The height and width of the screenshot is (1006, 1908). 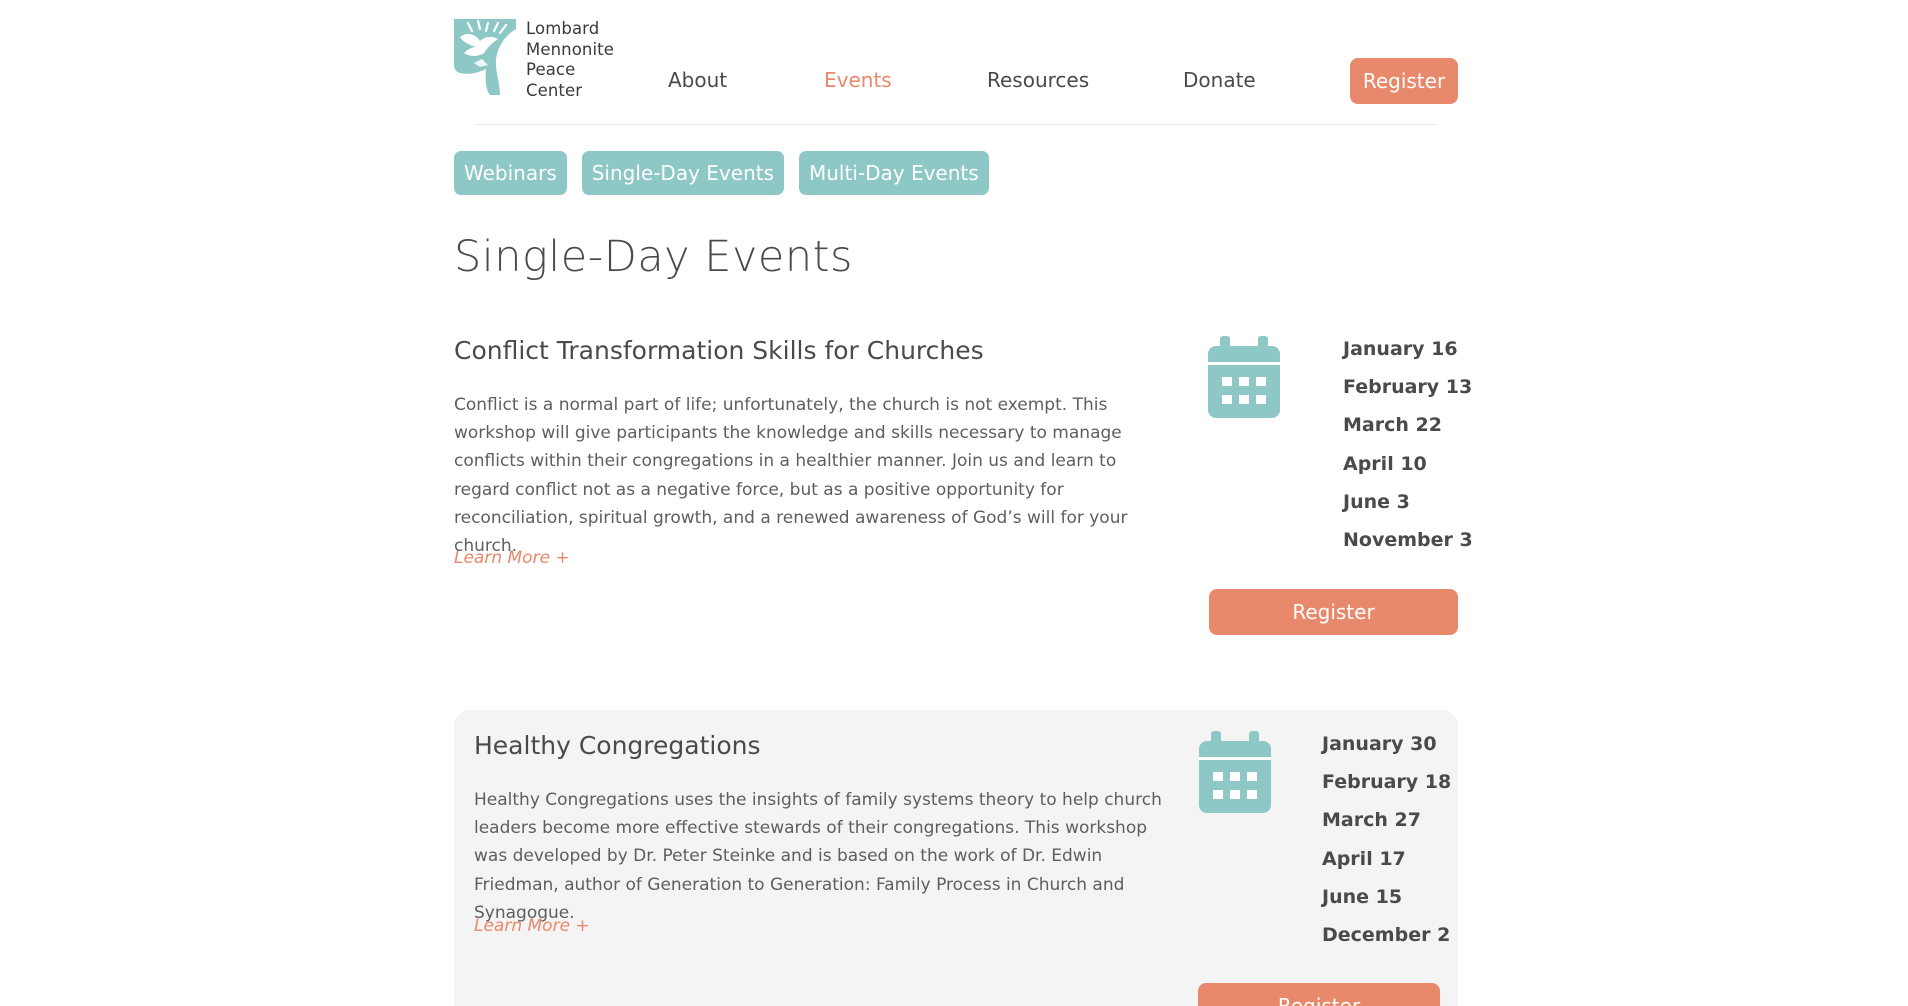 What do you see at coordinates (1404, 81) in the screenshot?
I see `nav-register-button: Register` at bounding box center [1404, 81].